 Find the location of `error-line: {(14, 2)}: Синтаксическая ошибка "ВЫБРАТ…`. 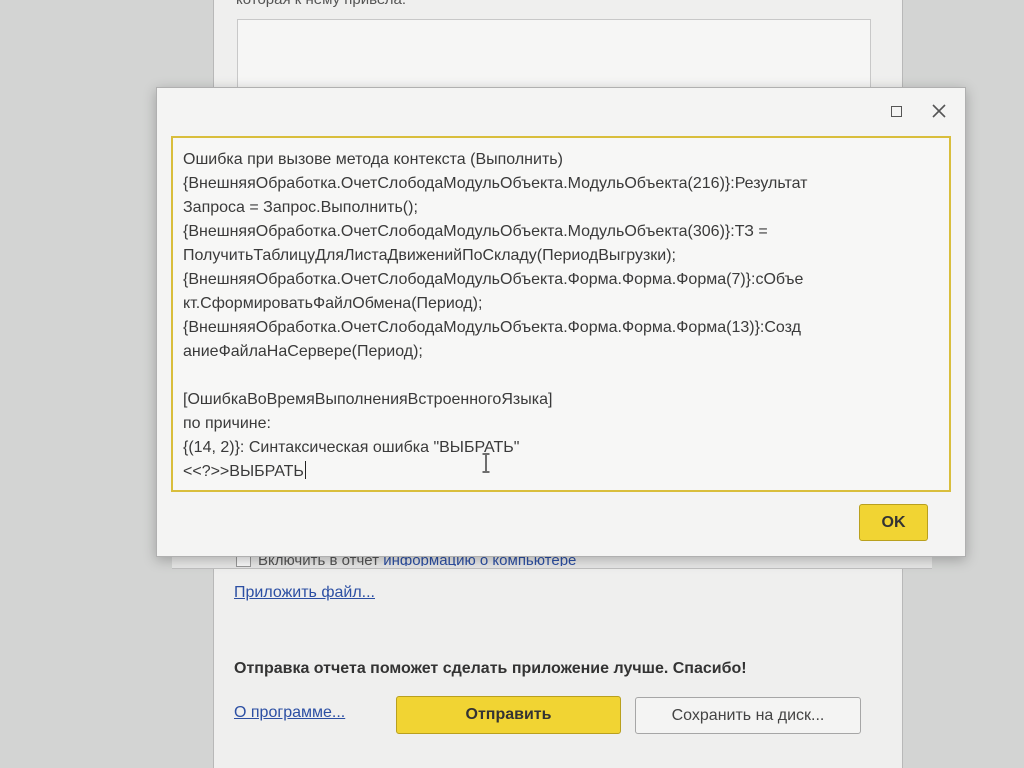

error-line: {(14, 2)}: Синтаксическая ошибка "ВЫБРАТ… is located at coordinates (351, 447).